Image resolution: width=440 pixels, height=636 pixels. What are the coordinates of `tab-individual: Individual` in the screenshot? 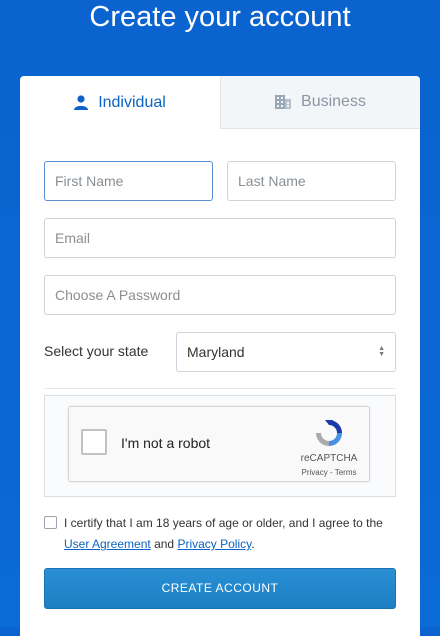 It's located at (120, 102).